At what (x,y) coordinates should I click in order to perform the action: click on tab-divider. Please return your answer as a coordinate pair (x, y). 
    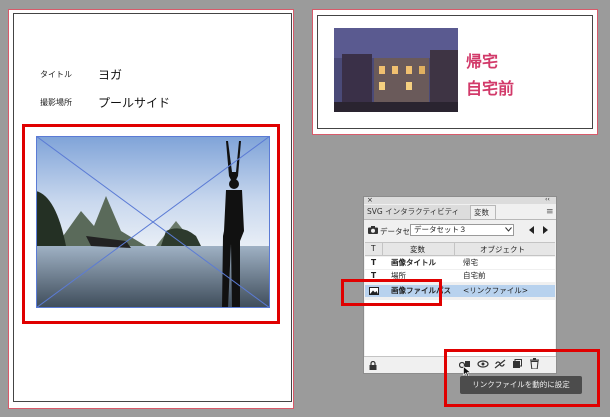
    Looking at the image, I should click on (460, 219).